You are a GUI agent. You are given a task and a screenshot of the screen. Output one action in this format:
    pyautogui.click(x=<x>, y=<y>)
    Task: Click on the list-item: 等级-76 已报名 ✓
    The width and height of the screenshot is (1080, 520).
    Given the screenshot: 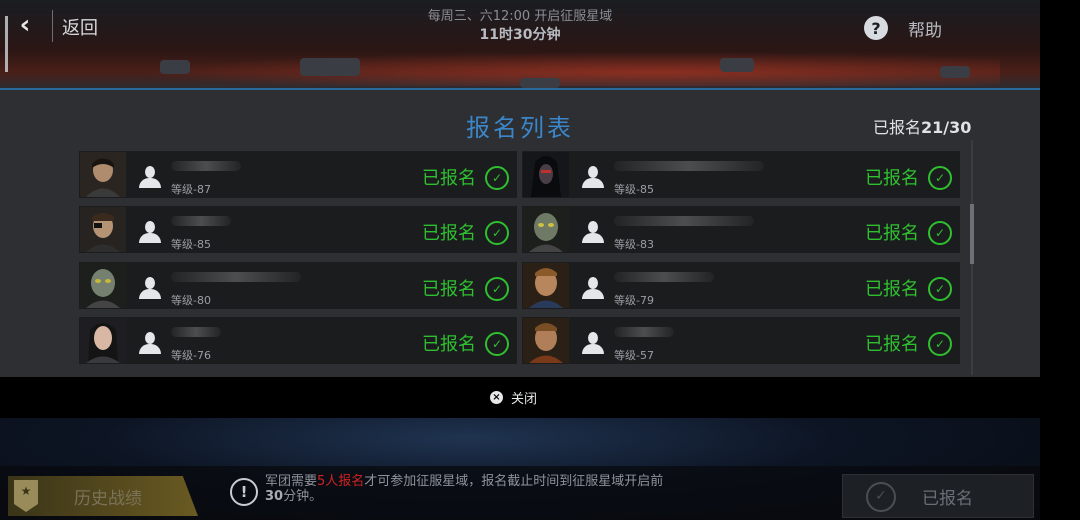 What is the action you would take?
    pyautogui.click(x=298, y=340)
    